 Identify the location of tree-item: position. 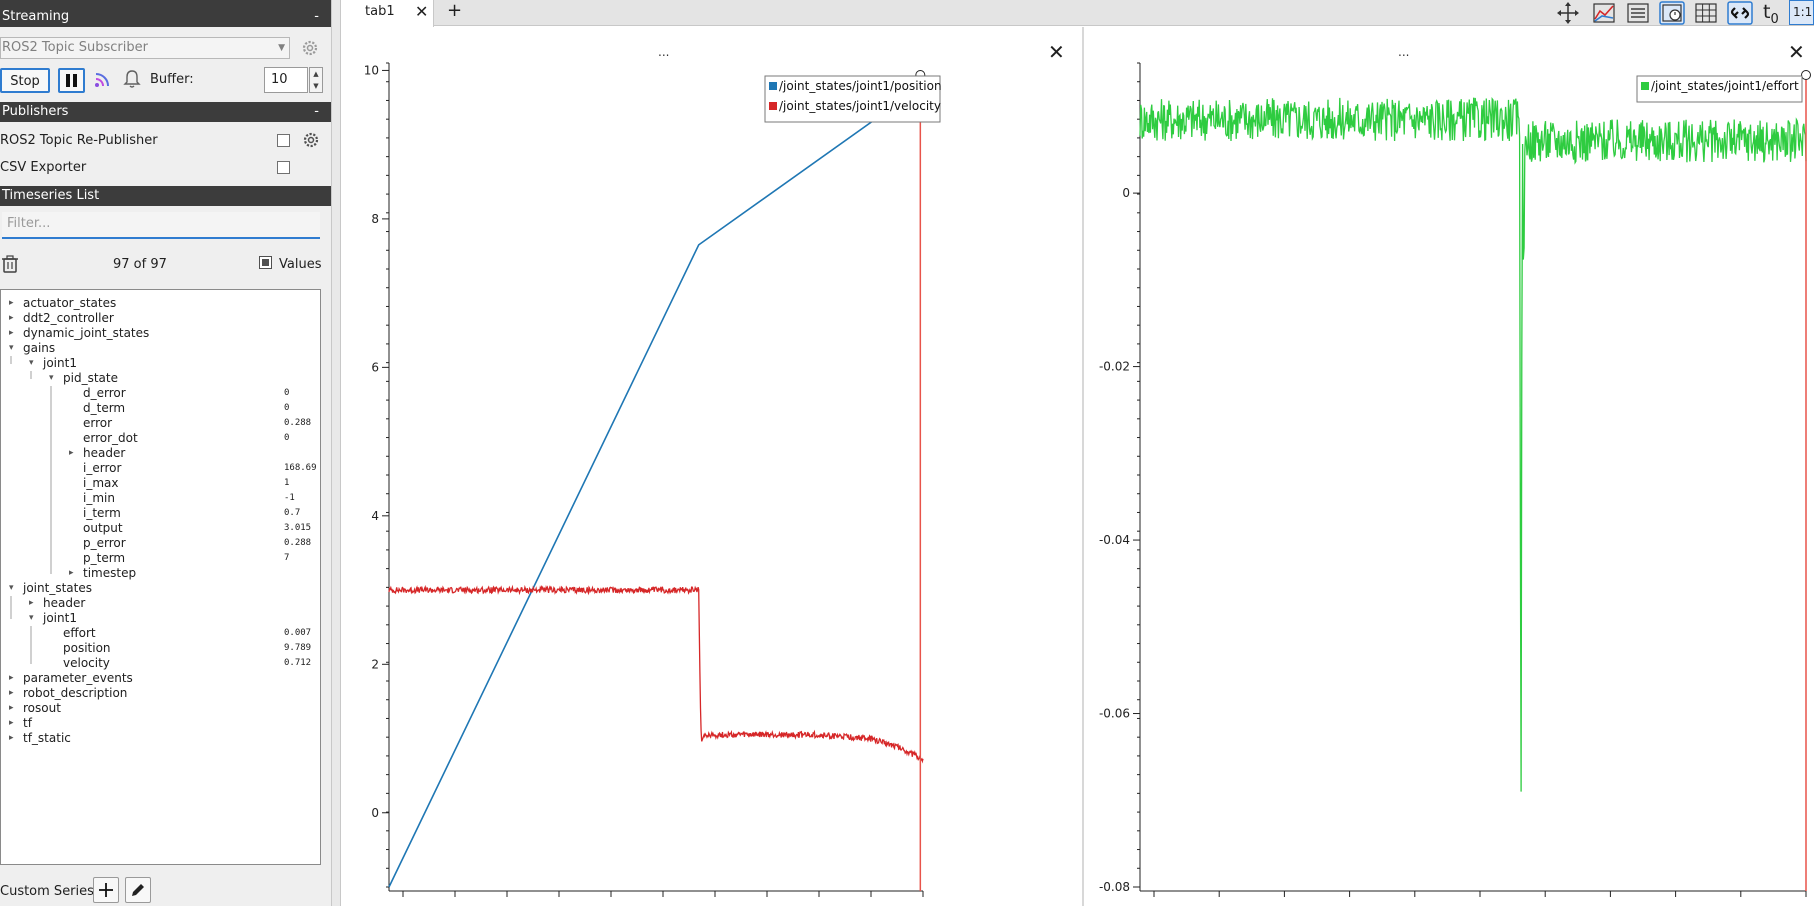
(87, 648).